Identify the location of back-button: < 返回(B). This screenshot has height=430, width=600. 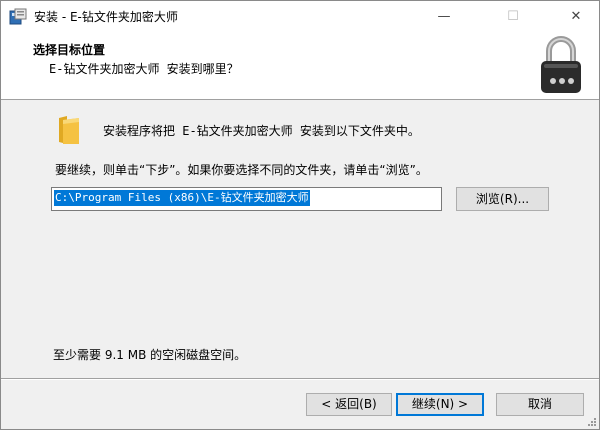
(349, 404).